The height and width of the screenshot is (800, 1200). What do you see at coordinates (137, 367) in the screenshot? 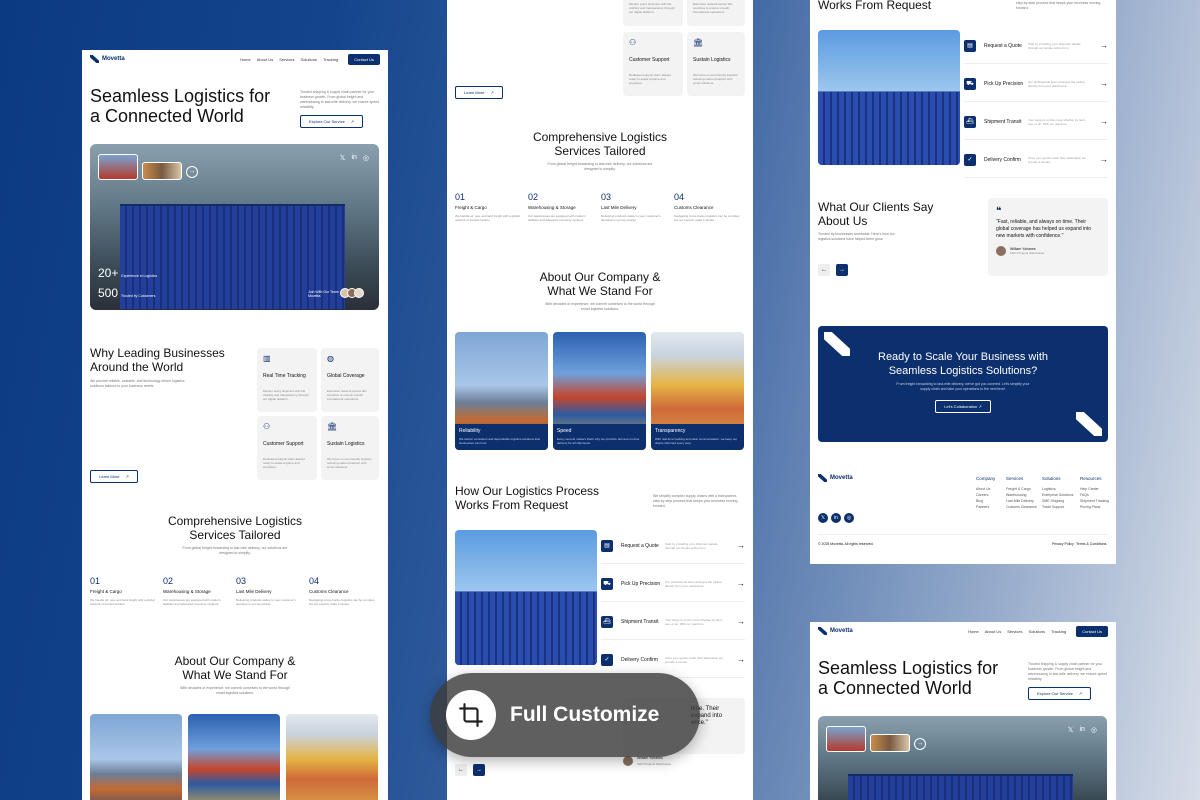
I see `why-title-line2: Around the World` at bounding box center [137, 367].